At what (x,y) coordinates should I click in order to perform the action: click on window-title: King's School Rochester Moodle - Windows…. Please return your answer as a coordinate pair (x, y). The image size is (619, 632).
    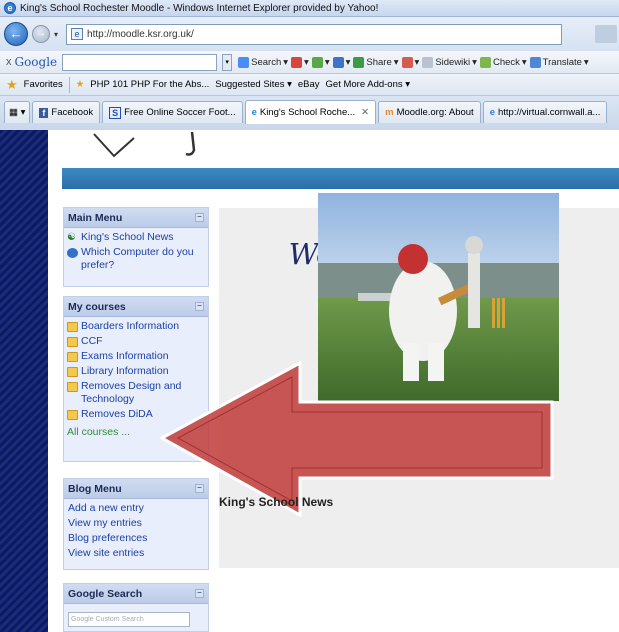
    Looking at the image, I should click on (199, 8).